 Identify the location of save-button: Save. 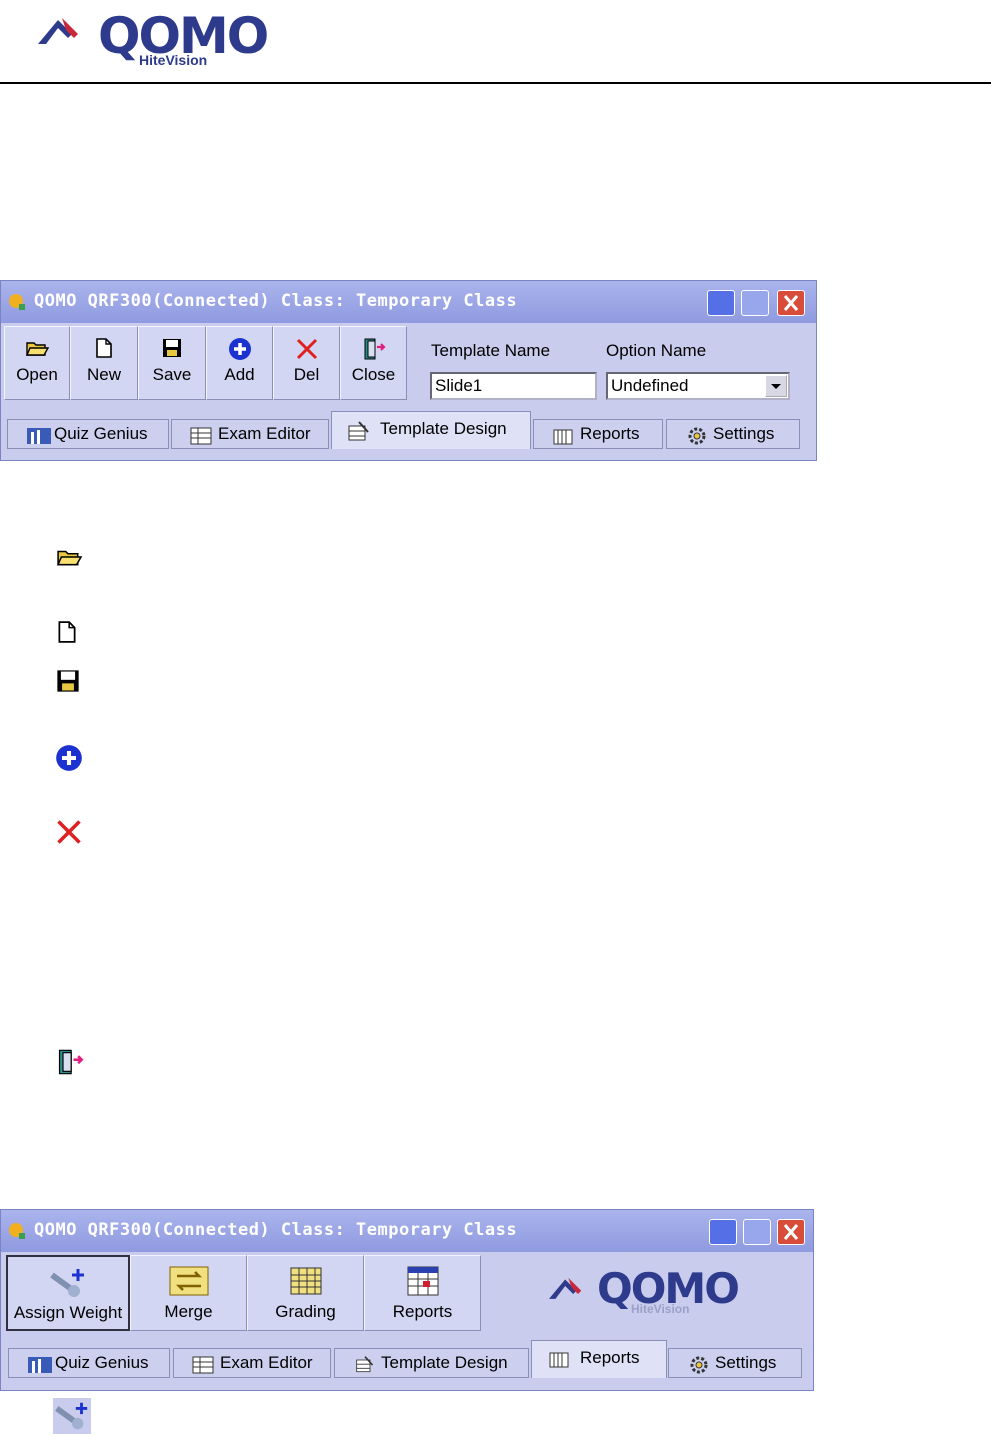
(172, 363).